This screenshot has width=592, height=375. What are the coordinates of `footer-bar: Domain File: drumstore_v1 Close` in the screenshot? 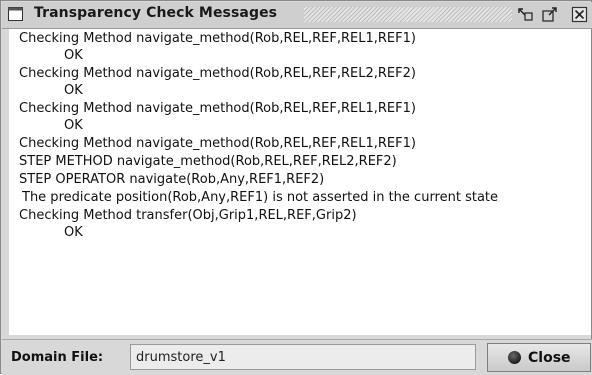 It's located at (297, 357).